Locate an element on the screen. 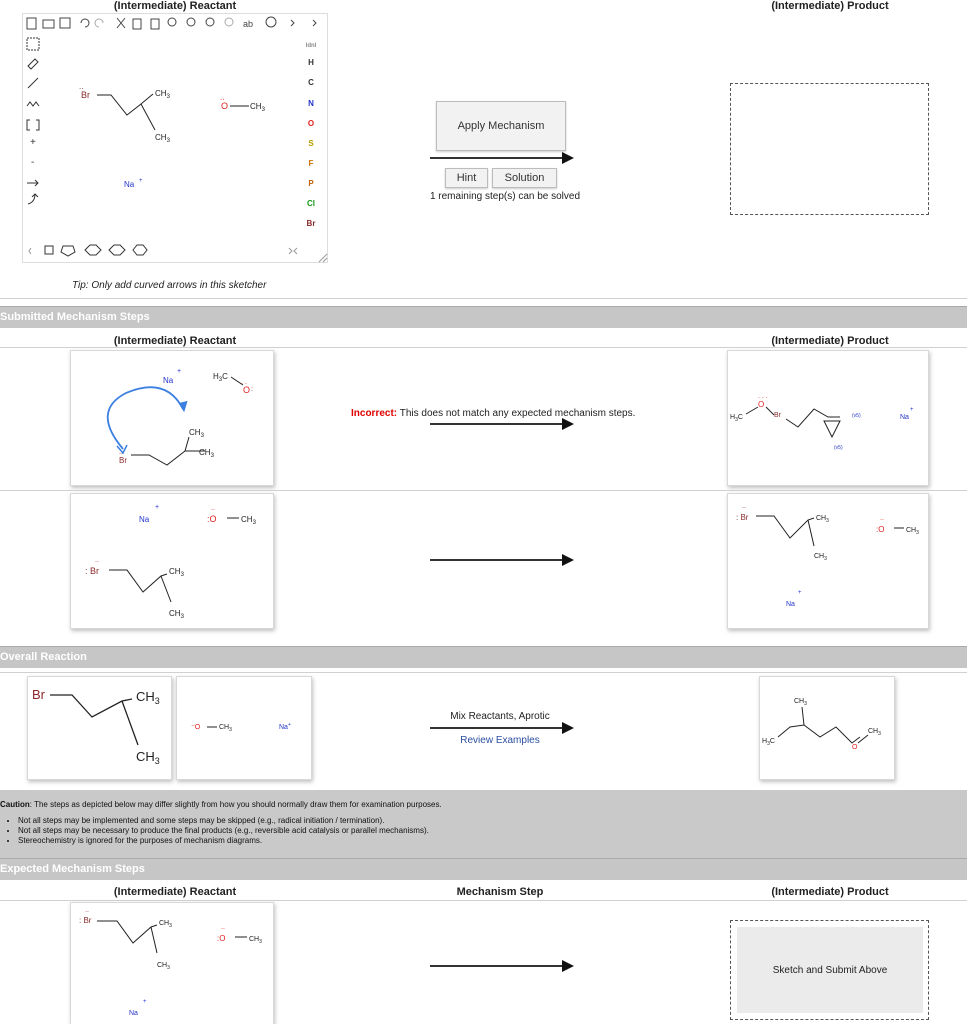  aromatize-icon: ab is located at coordinates (248, 24).